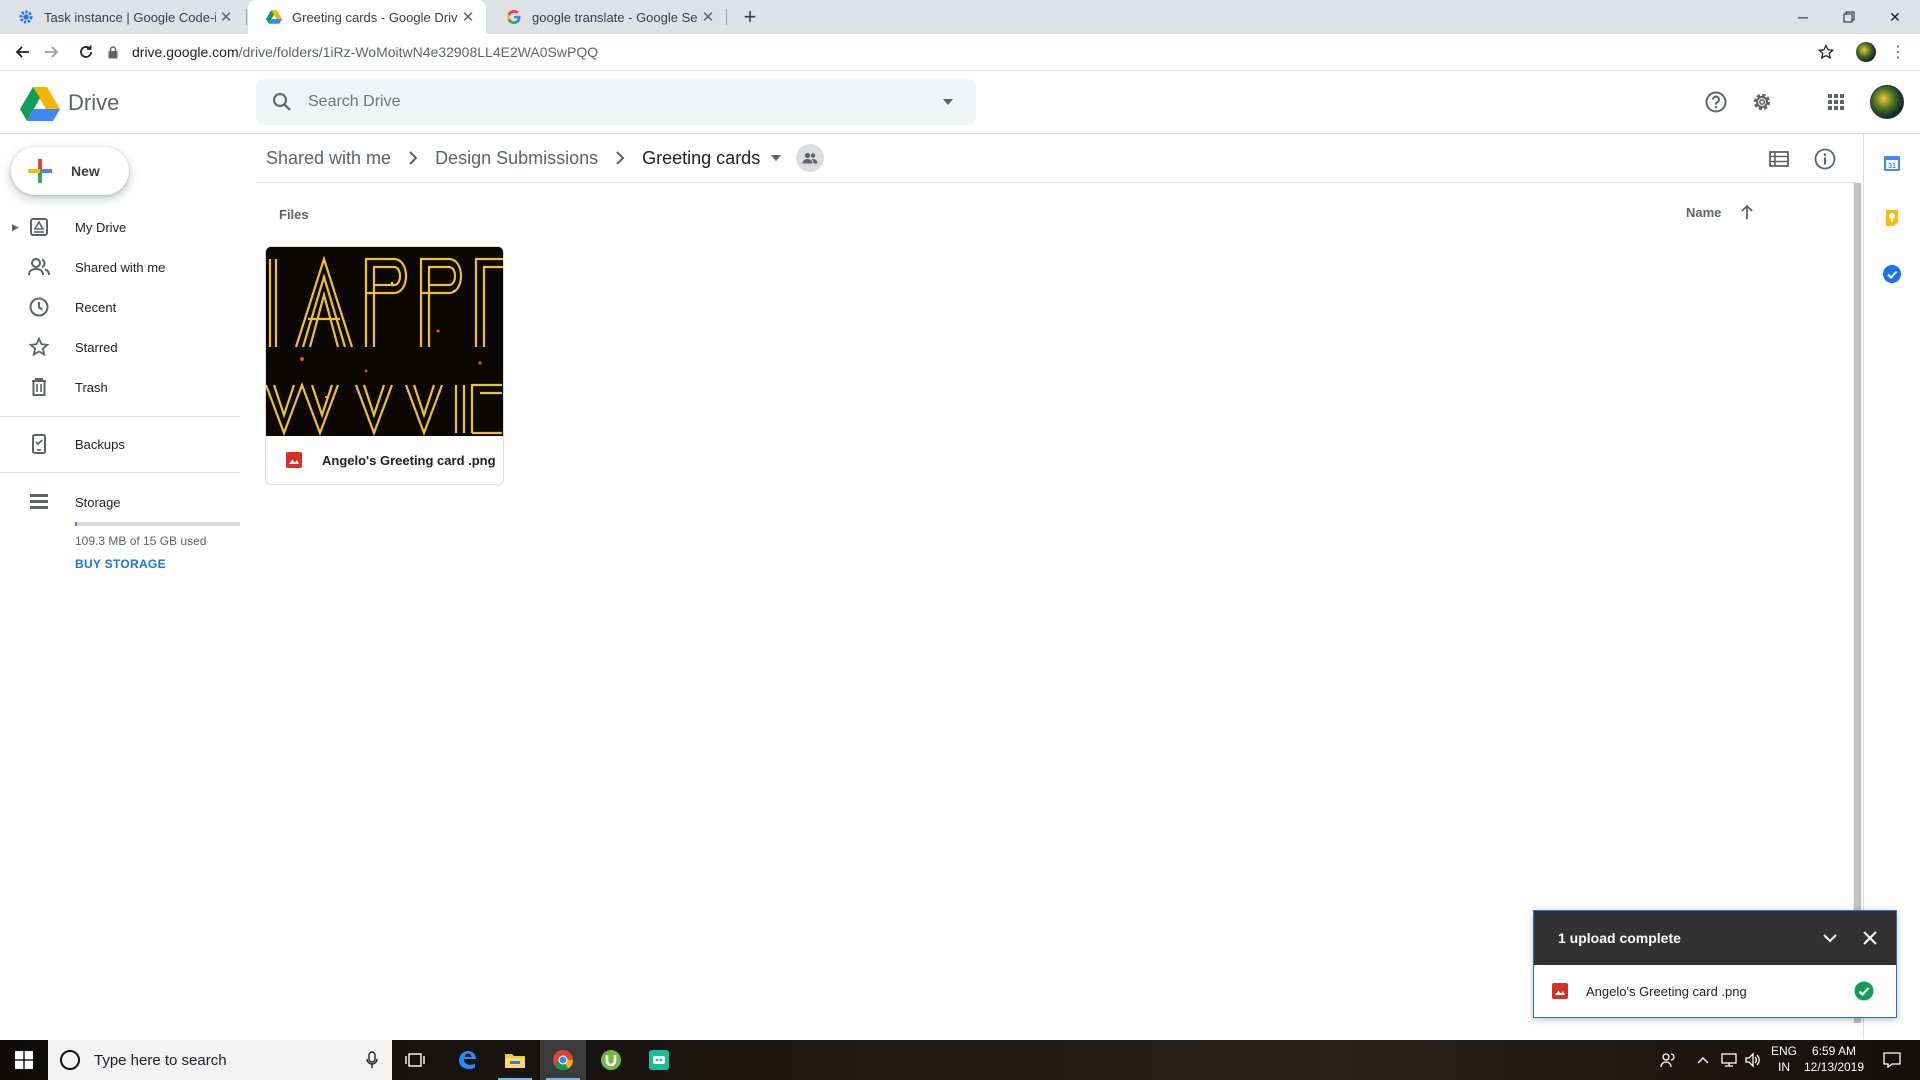 The image size is (1920, 1080). Describe the element at coordinates (328, 158) in the screenshot. I see `breadcrumb-shared-with-me: Shared with me` at that location.